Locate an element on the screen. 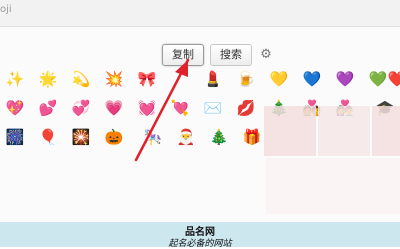 The width and height of the screenshot is (400, 249). emoji-jack-o-lantern: 🎃 is located at coordinates (114, 137).